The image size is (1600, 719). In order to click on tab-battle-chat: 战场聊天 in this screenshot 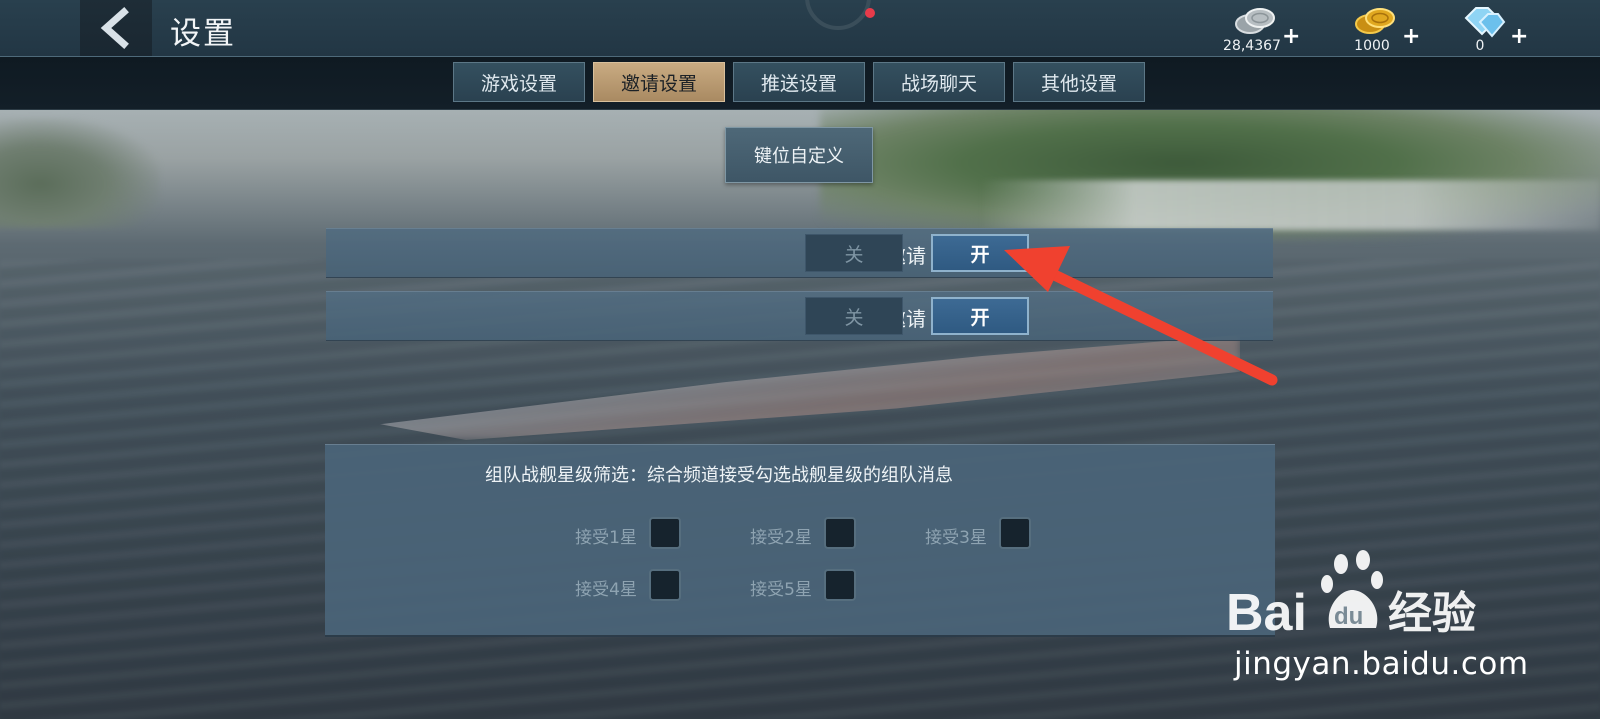, I will do `click(939, 82)`.